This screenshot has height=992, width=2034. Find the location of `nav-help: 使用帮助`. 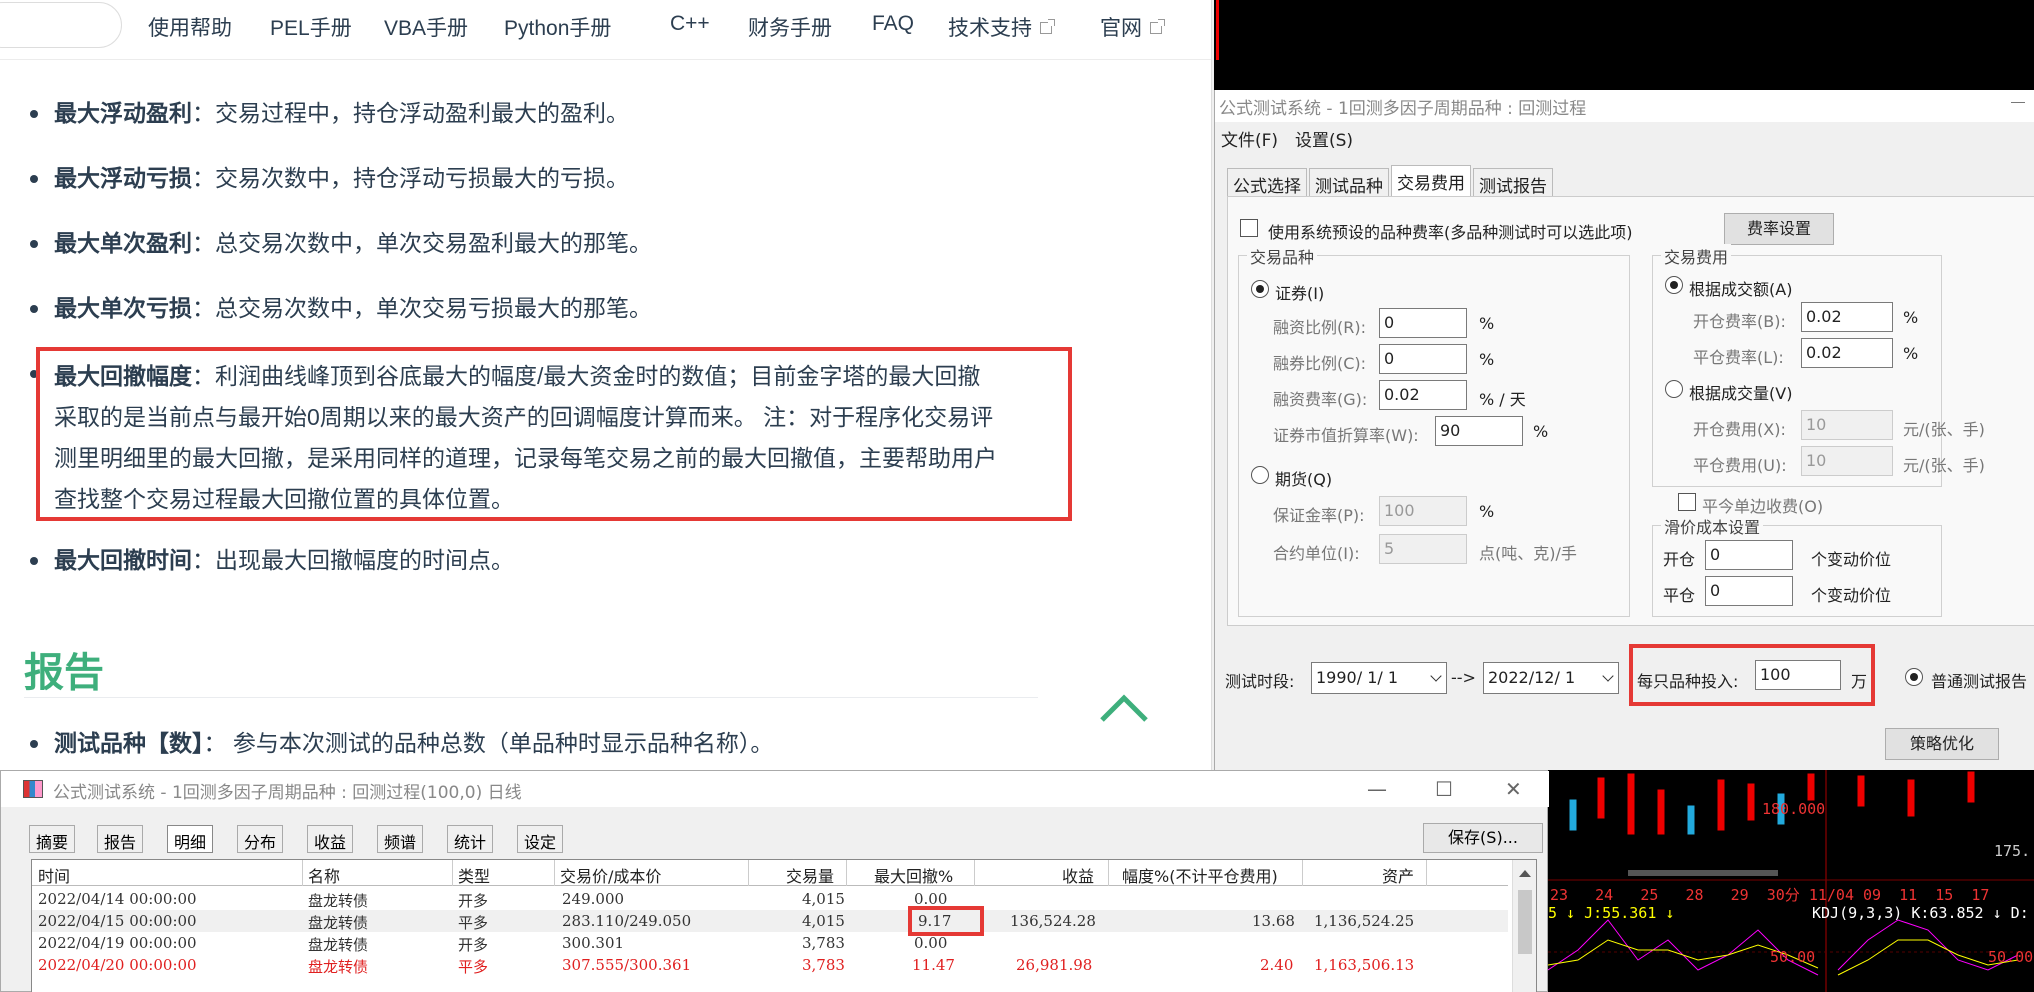

nav-help: 使用帮助 is located at coordinates (190, 27).